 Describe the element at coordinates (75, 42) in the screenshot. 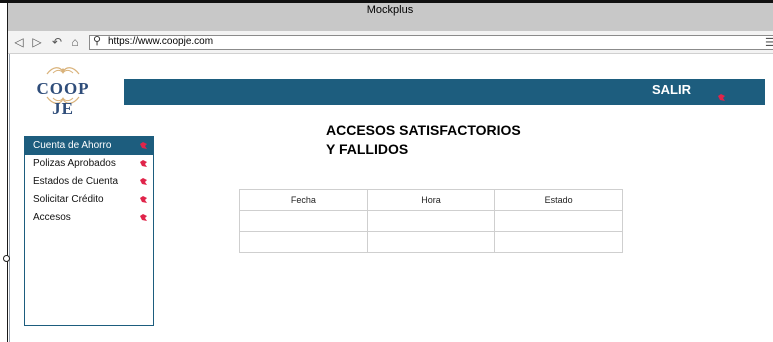

I see `home-icon: ⌂` at that location.